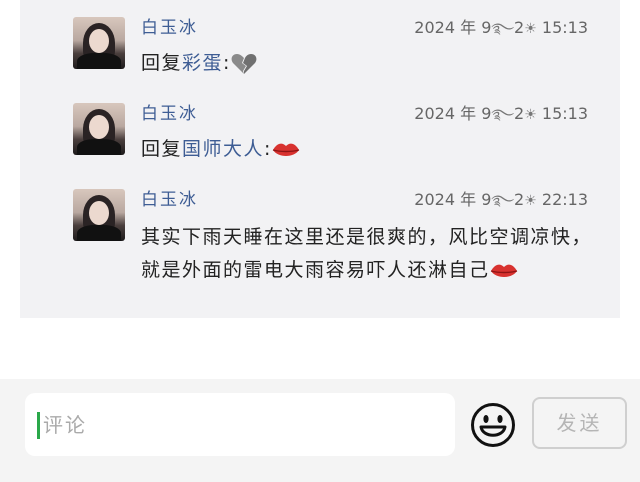 The image size is (640, 482). What do you see at coordinates (367, 253) in the screenshot?
I see `comment-text: 其实下雨天睡在这里还是很爽的，风比空调凉快，就是外面的雷电大雨容易吓人还淋自己` at bounding box center [367, 253].